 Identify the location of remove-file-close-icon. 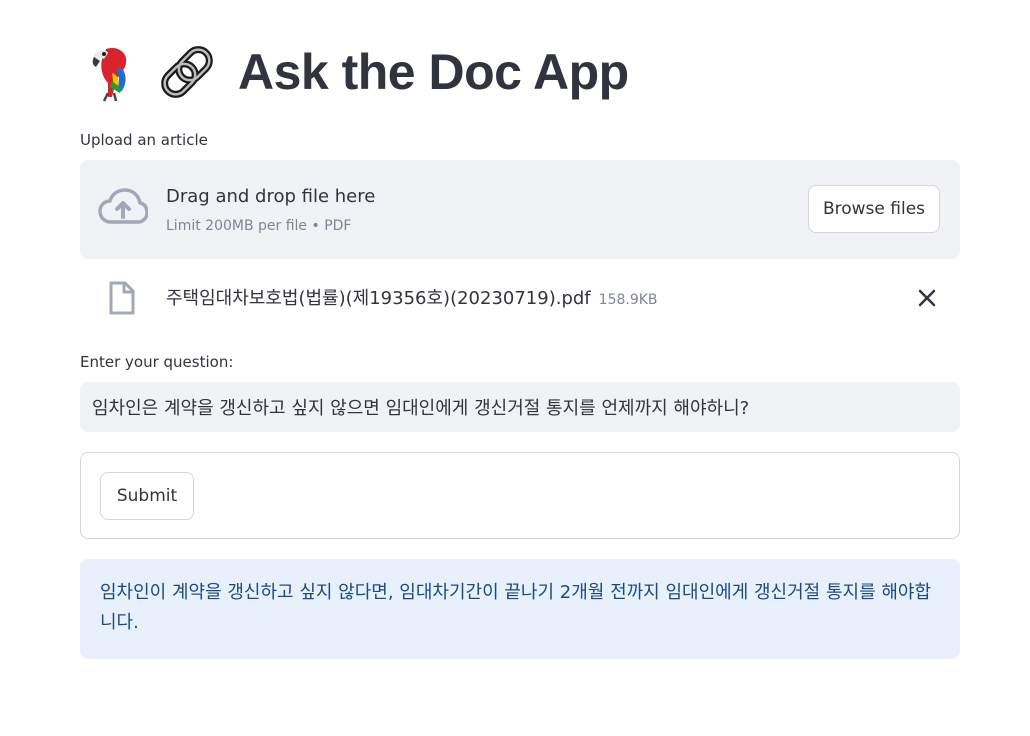
(927, 298).